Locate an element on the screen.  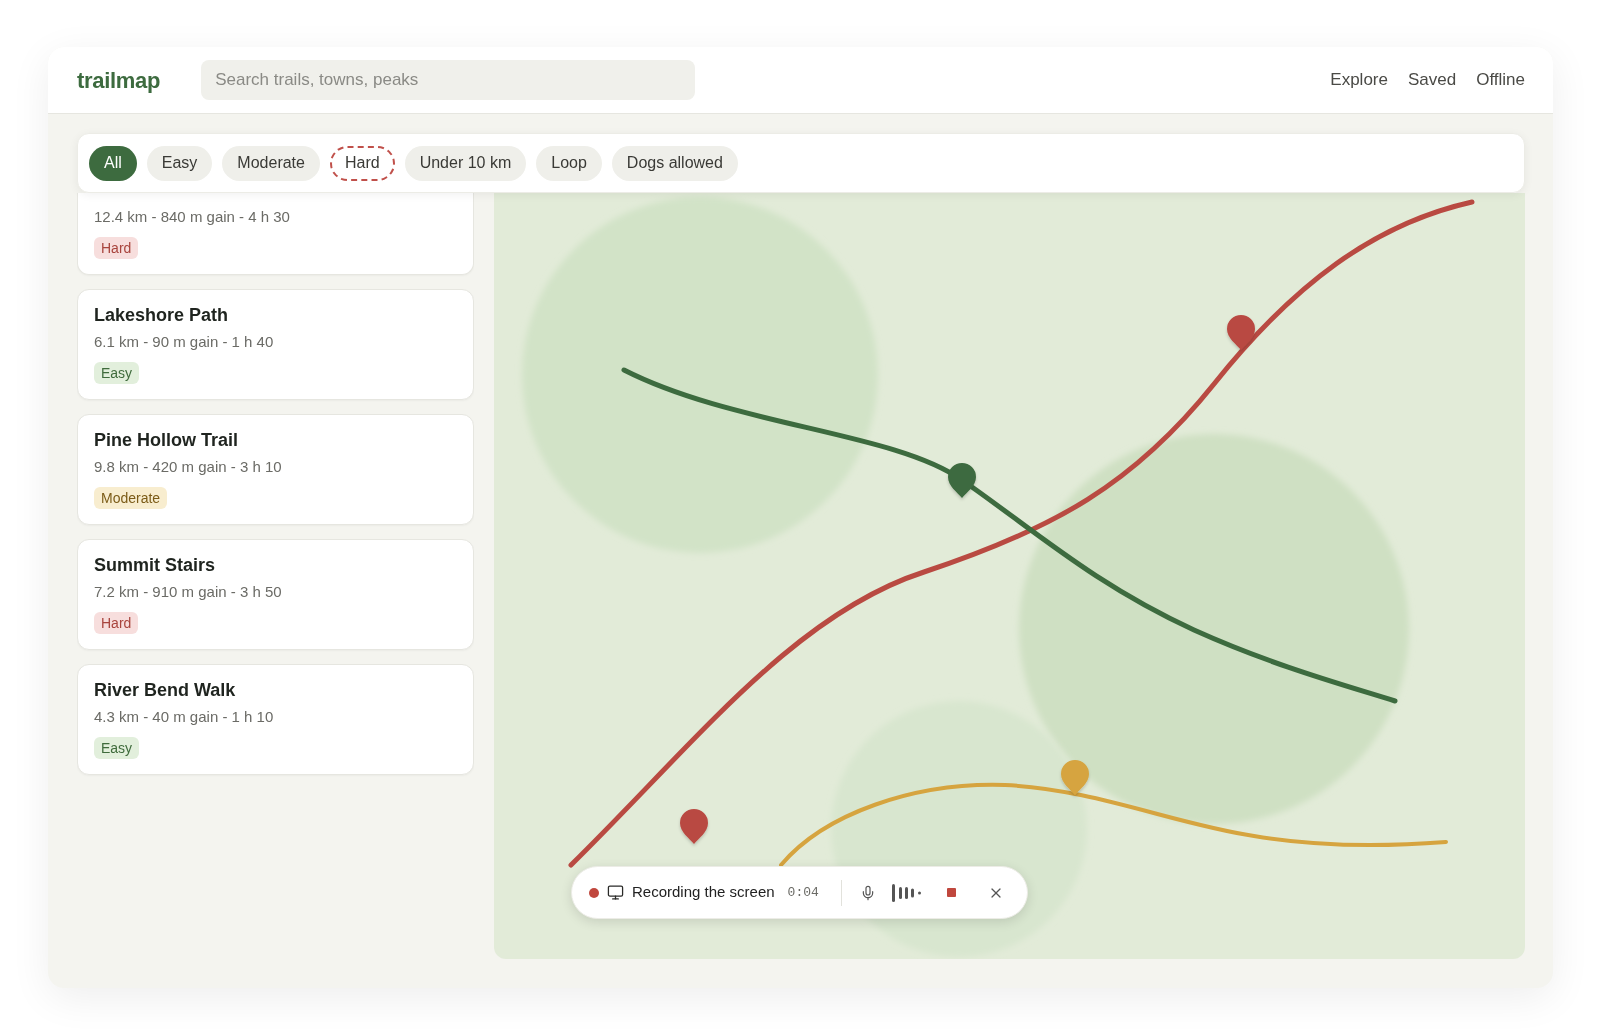
nav-link: Explore is located at coordinates (1359, 80).